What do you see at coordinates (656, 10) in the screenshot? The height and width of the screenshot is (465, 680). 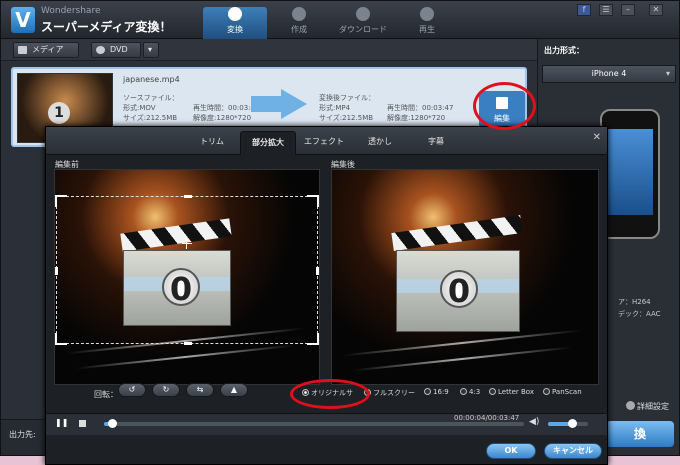 I see `close-window-button: ✕` at bounding box center [656, 10].